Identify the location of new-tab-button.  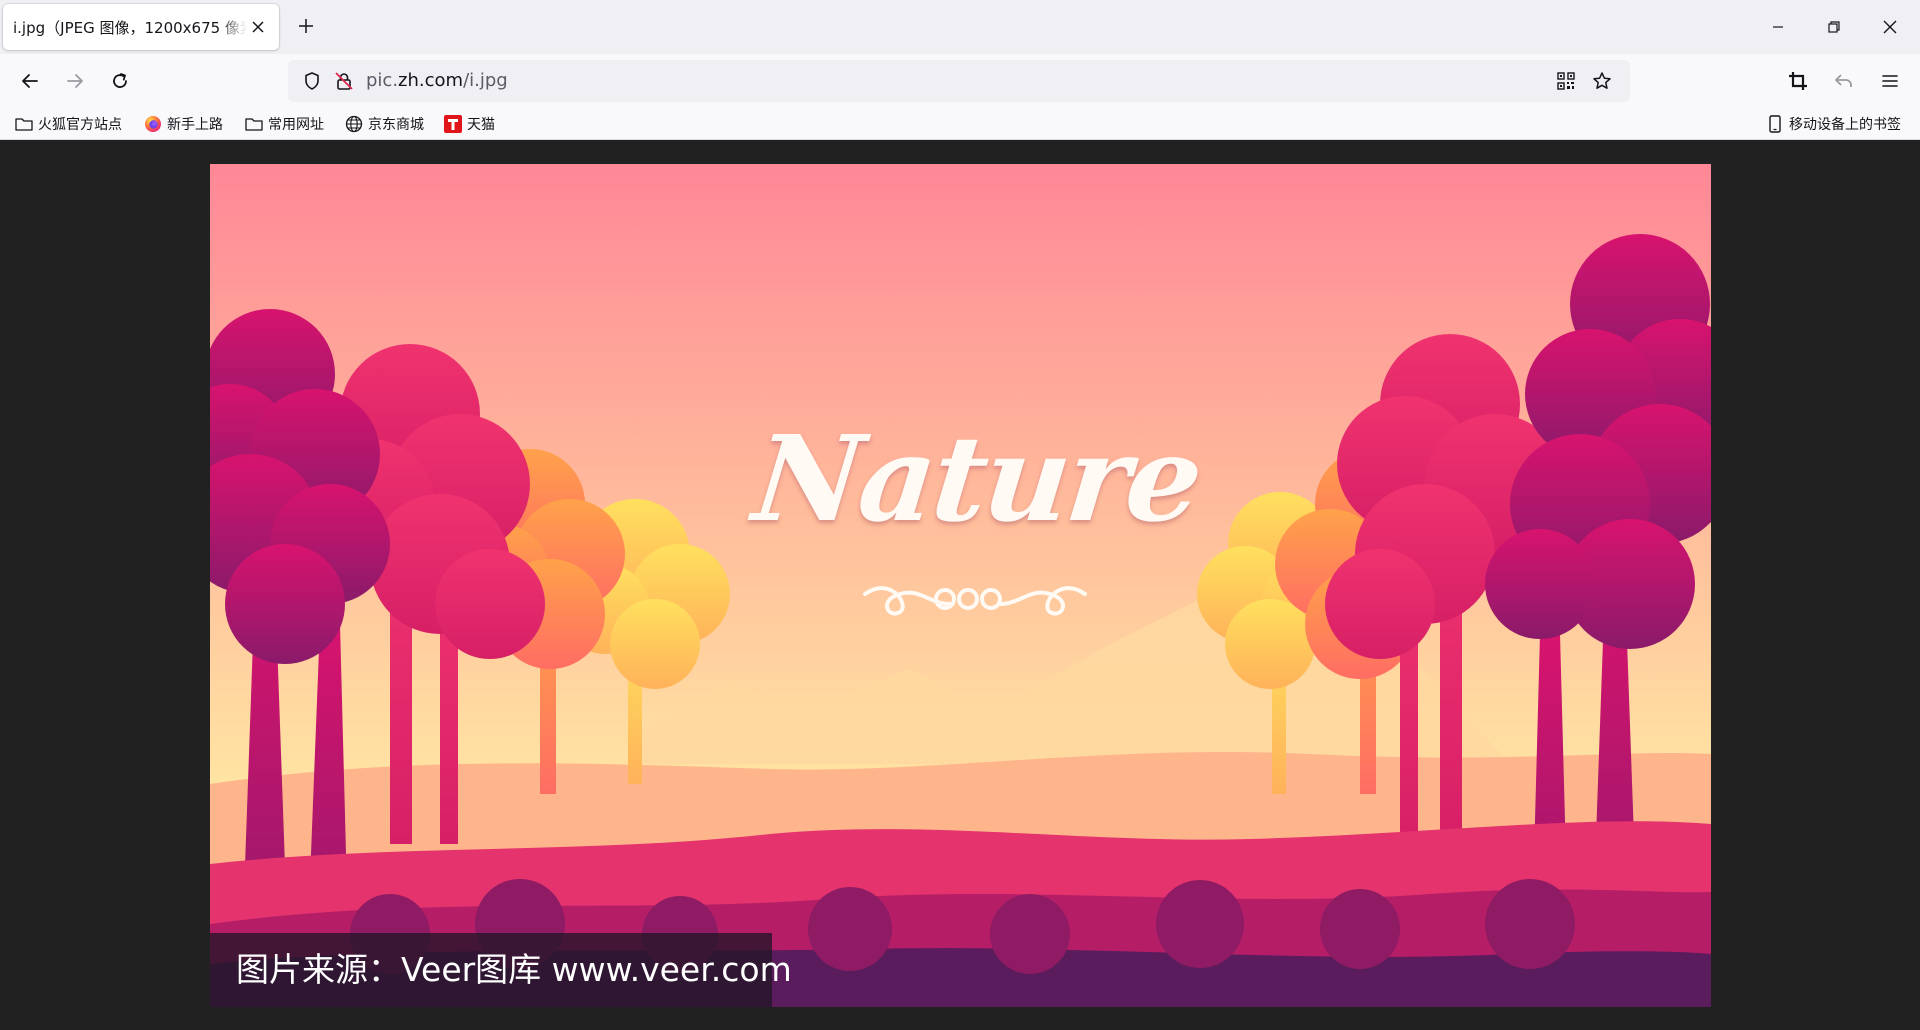
(306, 26).